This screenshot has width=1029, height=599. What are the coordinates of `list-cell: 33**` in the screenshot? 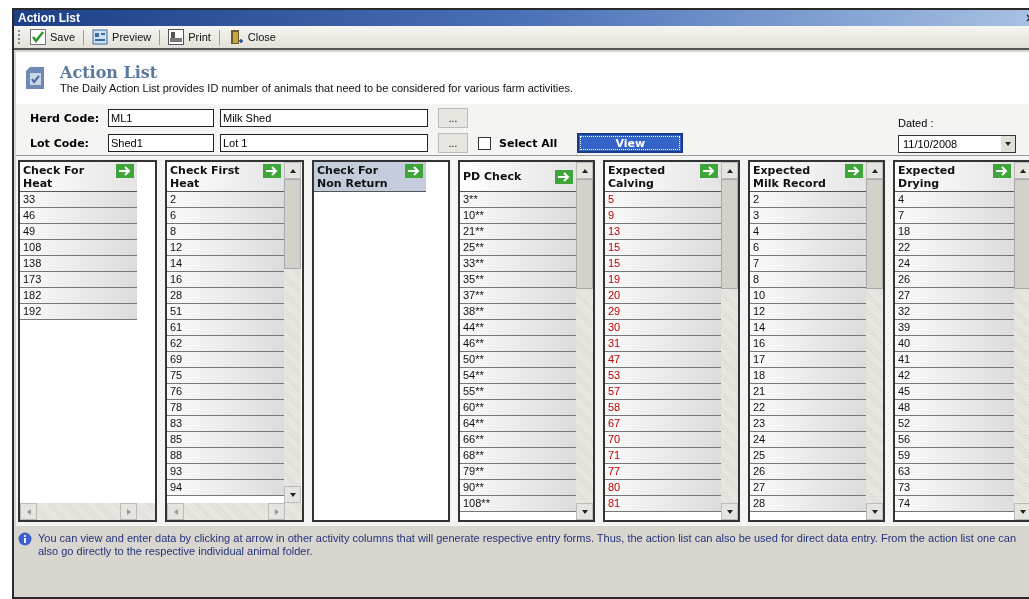 It's located at (518, 264).